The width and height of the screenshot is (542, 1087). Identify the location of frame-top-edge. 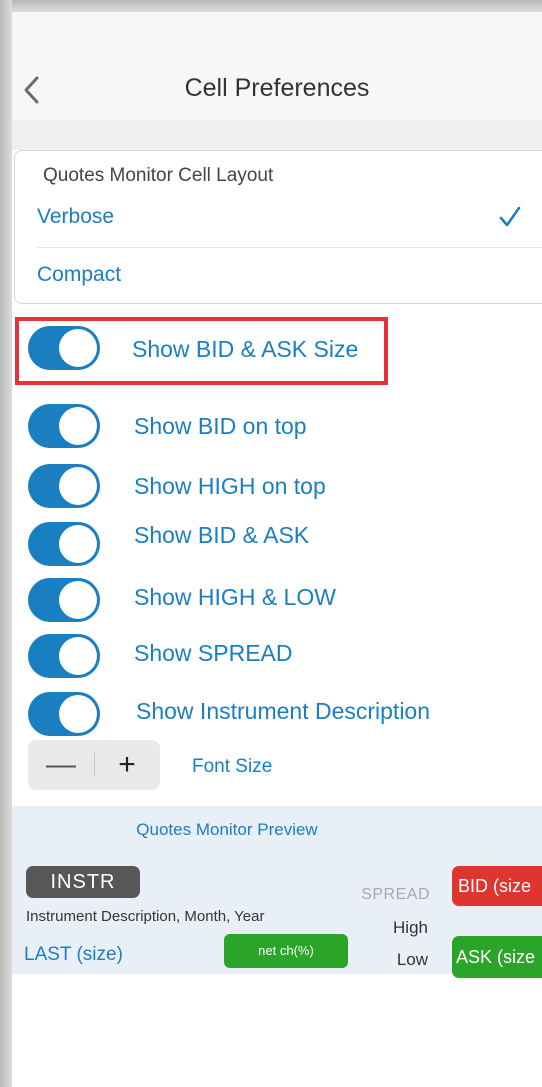
(271, 6).